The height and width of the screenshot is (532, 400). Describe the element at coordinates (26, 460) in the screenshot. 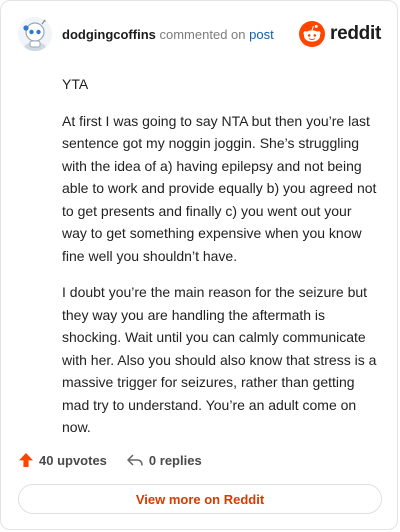

I see `upvote-arrow-icon` at that location.